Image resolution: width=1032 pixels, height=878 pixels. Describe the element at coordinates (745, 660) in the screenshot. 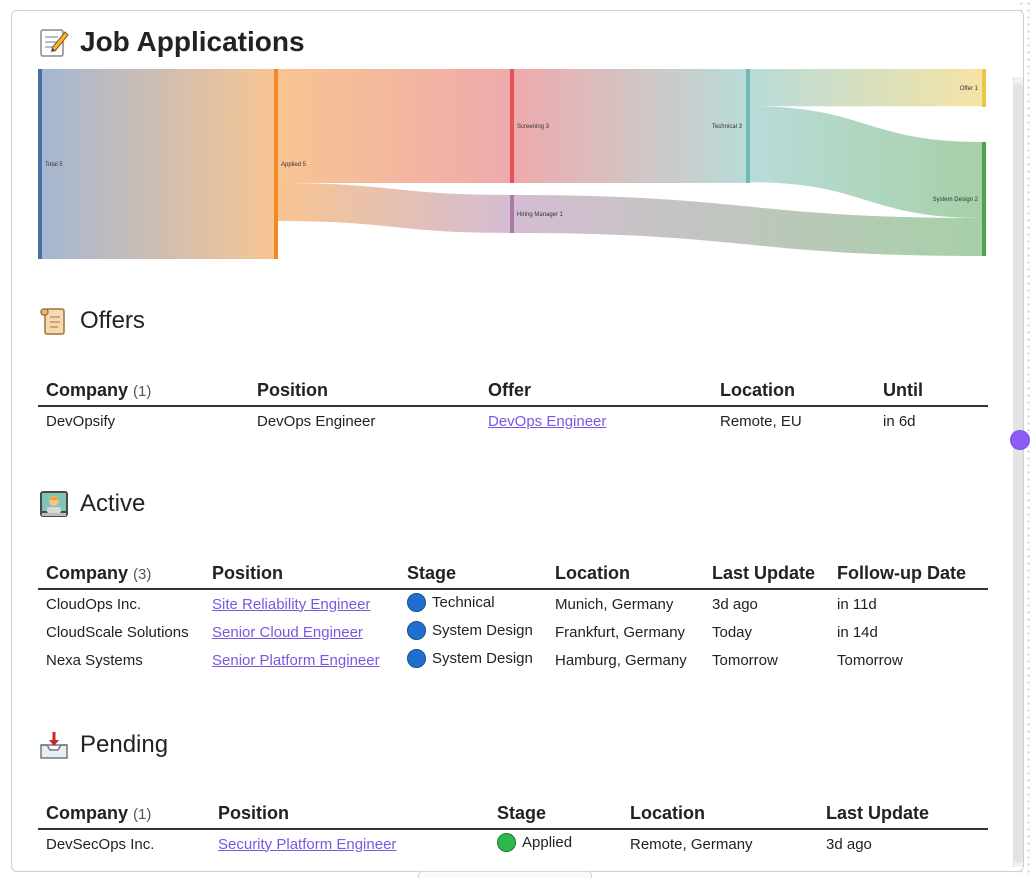

I see `active-last-update: Tomorrow` at that location.